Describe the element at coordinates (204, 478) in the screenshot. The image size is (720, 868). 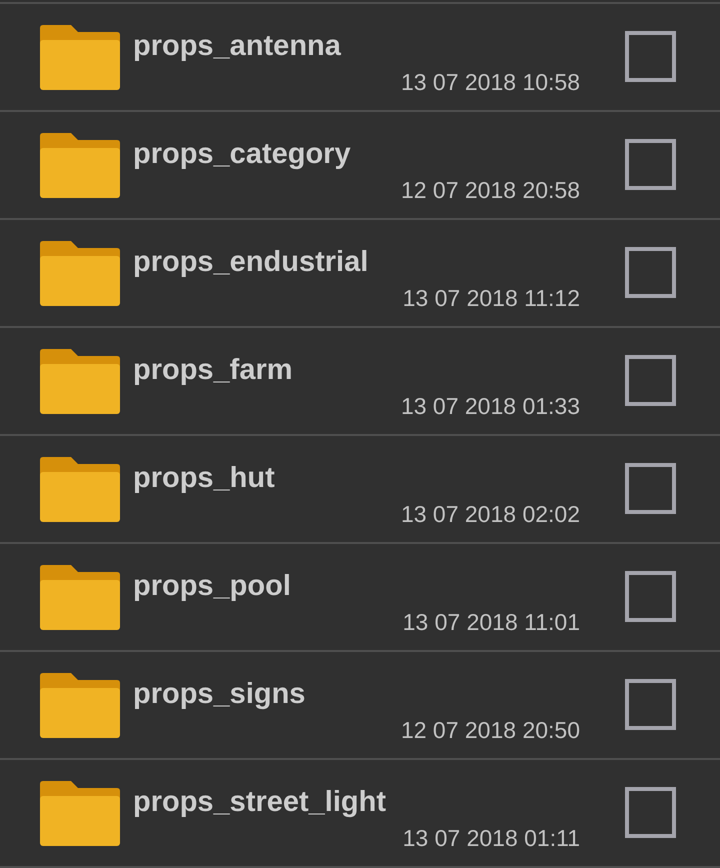
I see `folder-name: props_hut` at that location.